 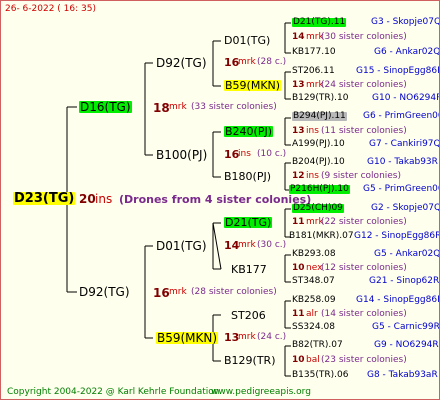 What do you see at coordinates (249, 131) in the screenshot?
I see `gen3-queen: B240(PJ)` at bounding box center [249, 131].